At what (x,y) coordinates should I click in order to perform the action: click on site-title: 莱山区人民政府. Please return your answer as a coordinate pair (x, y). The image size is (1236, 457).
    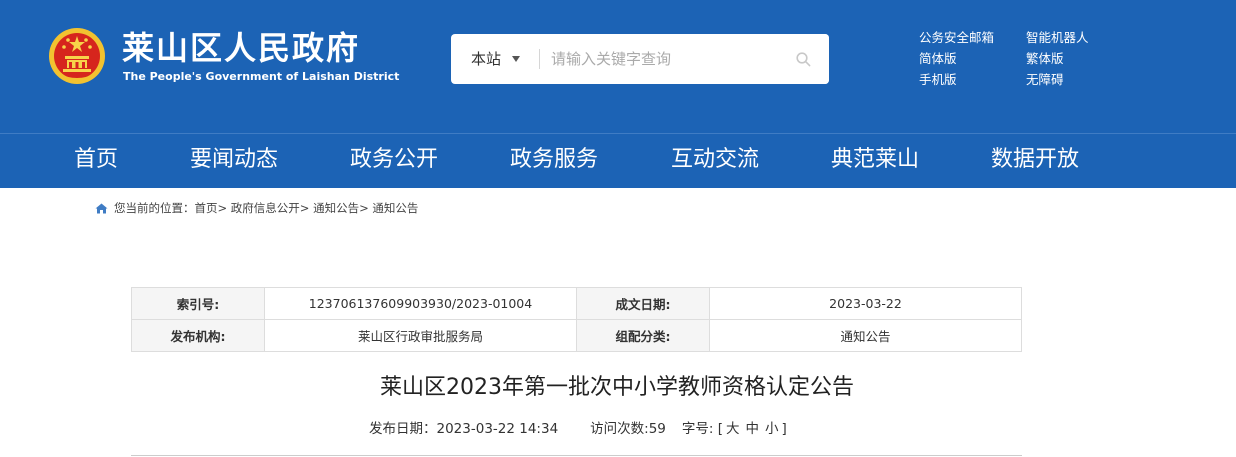
    Looking at the image, I should click on (241, 48).